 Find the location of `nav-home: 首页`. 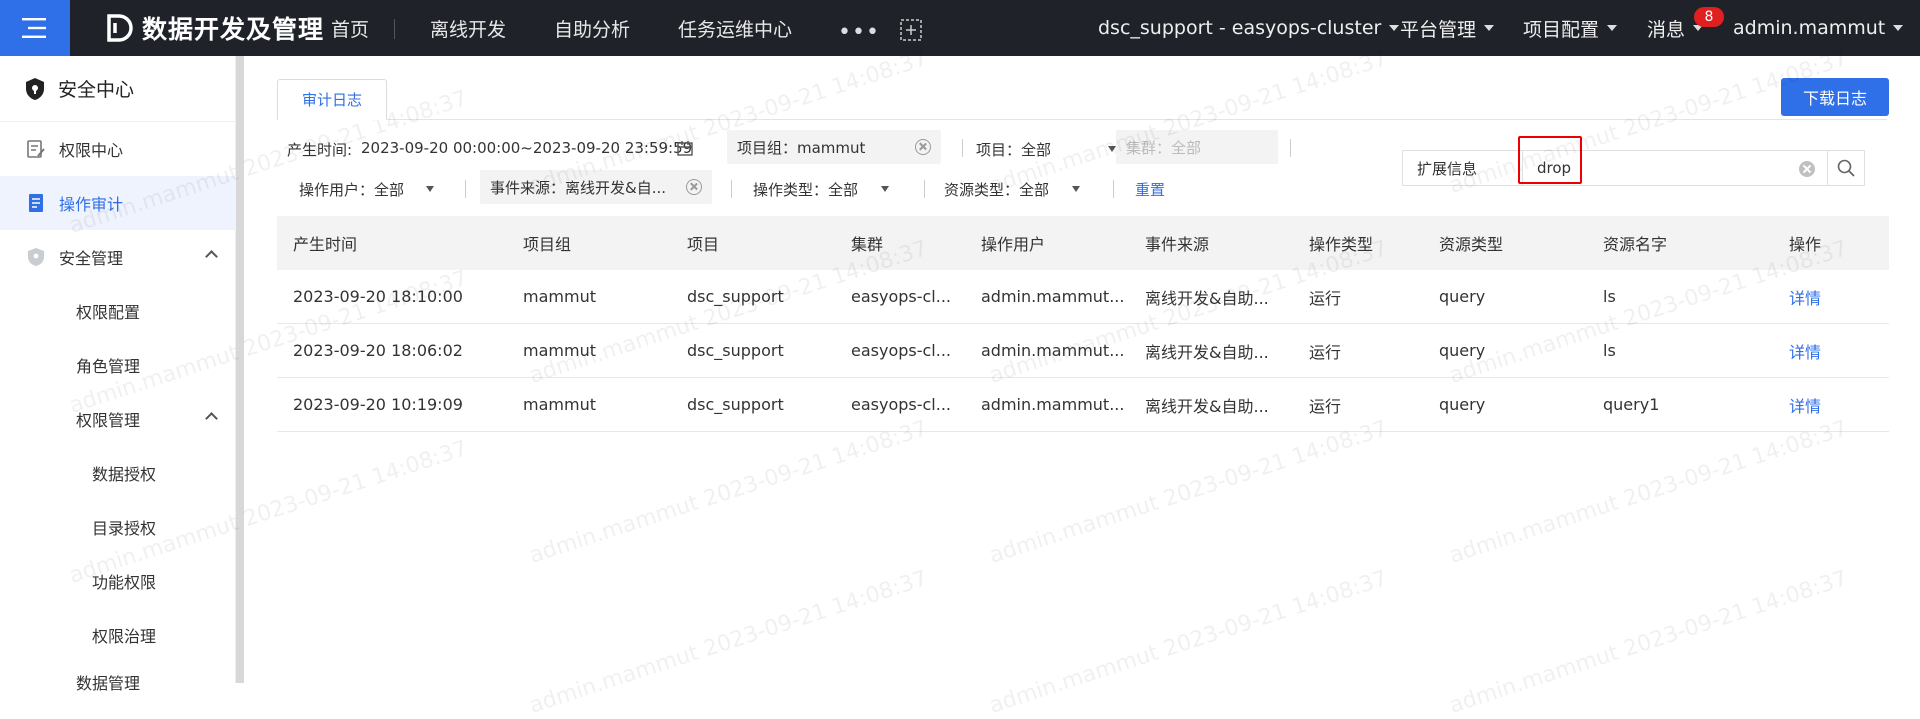

nav-home: 首页 is located at coordinates (350, 28).